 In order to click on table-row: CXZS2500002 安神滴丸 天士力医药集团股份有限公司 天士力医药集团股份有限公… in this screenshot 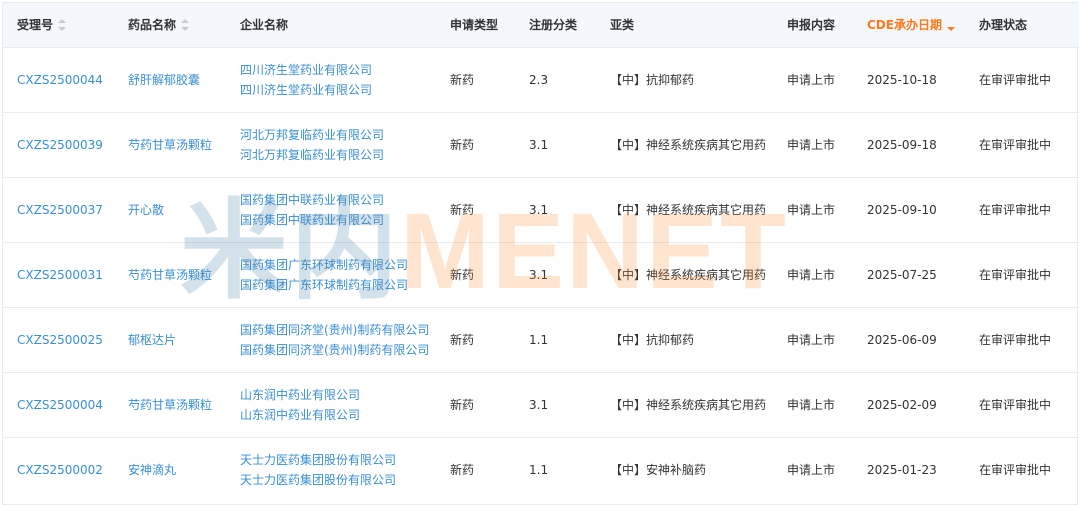, I will do `click(541, 469)`.